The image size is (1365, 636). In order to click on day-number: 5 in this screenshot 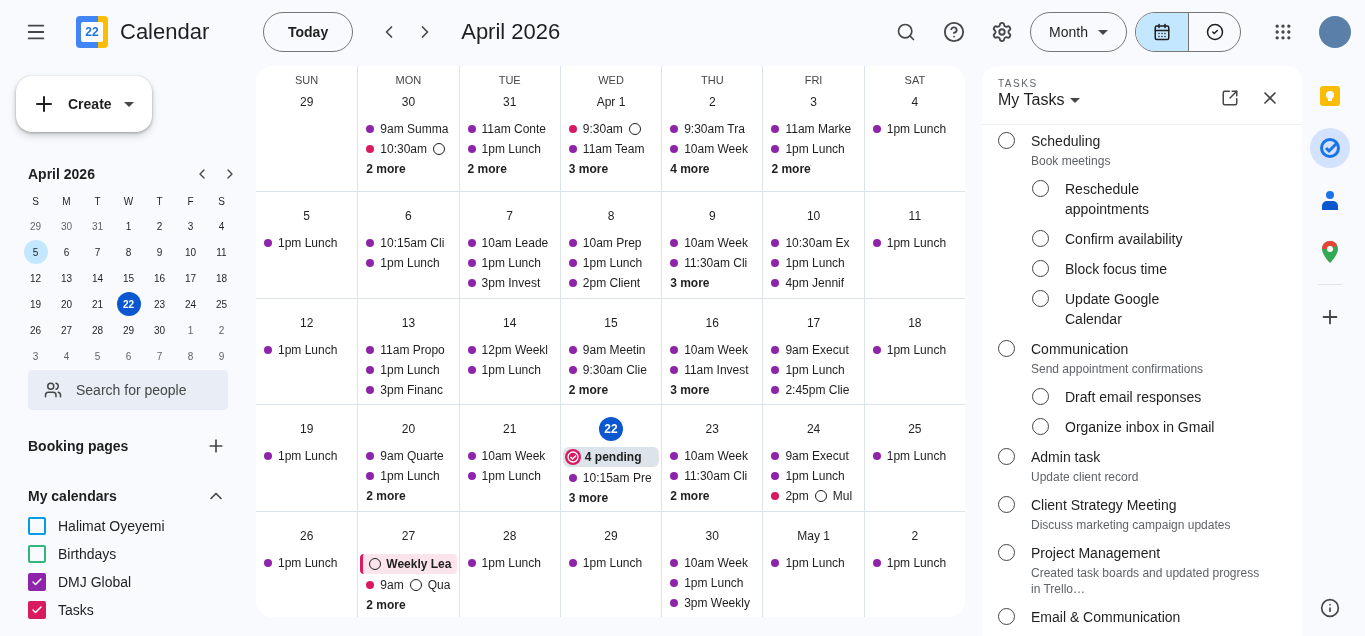, I will do `click(306, 216)`.